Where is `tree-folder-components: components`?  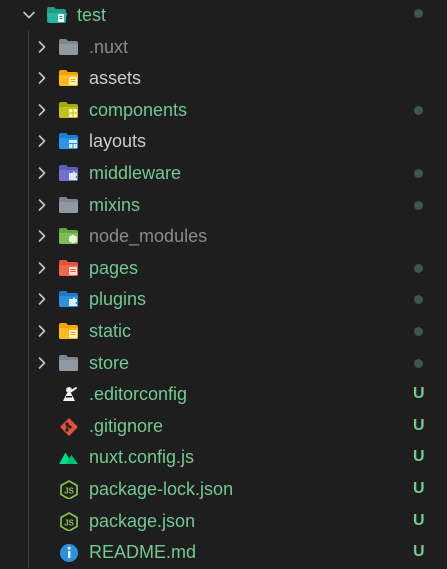
tree-folder-components: components is located at coordinates (223, 111).